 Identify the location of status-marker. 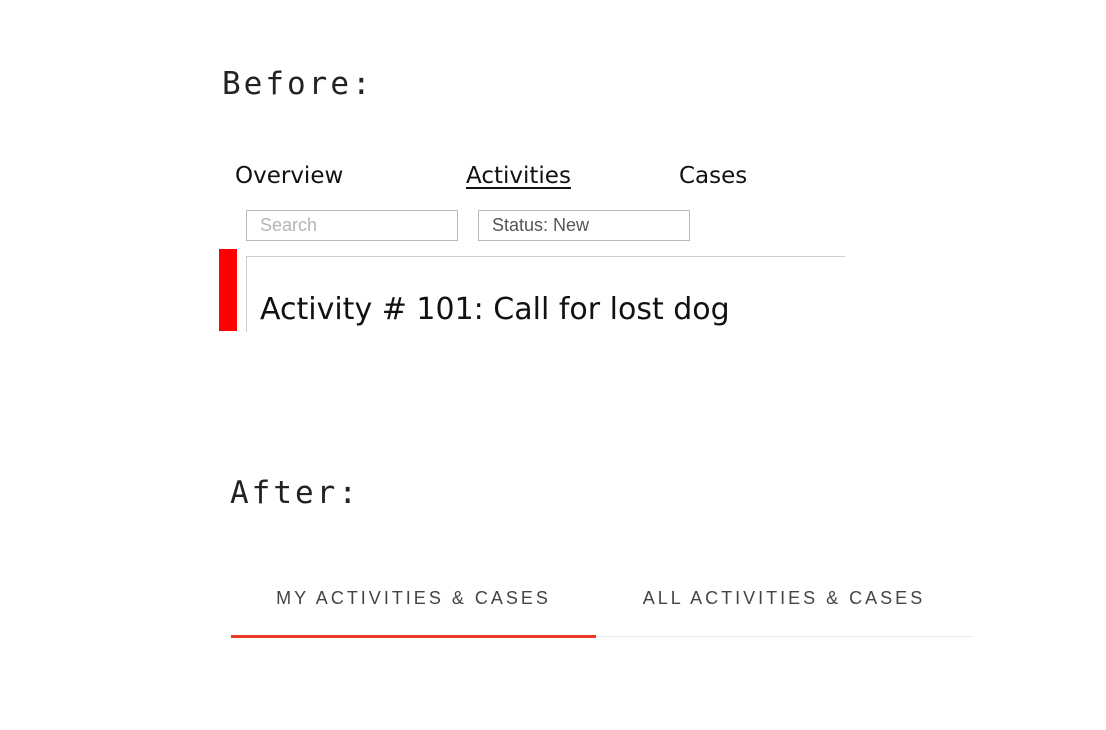
(228, 290).